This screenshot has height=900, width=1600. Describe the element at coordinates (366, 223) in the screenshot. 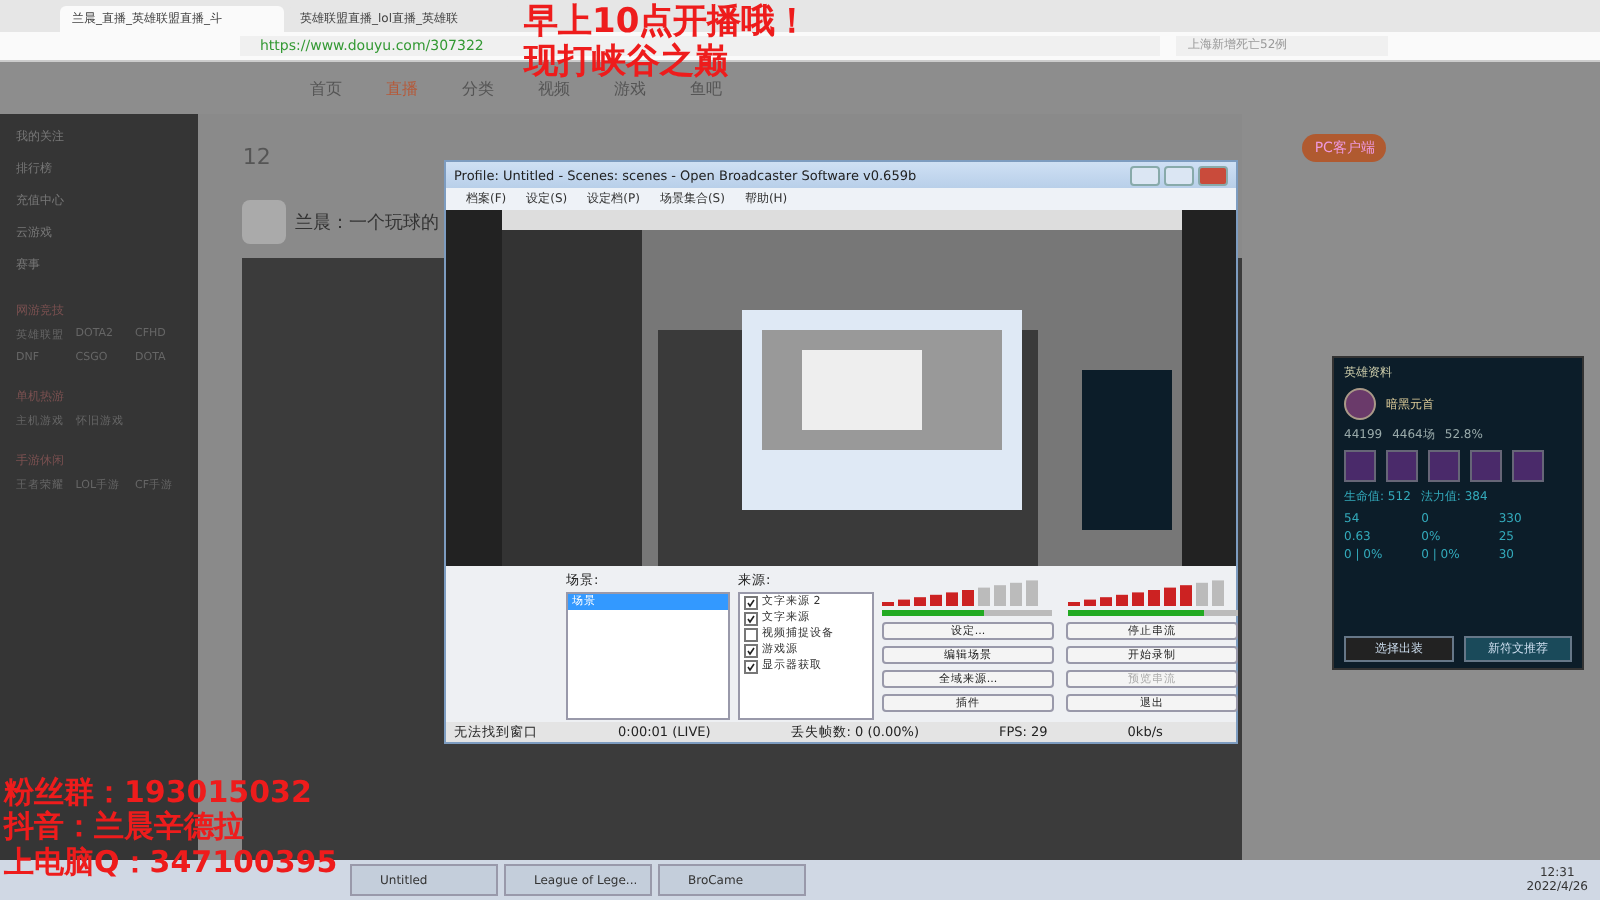

I see `stream-title: 兰晨：一个玩球的` at that location.